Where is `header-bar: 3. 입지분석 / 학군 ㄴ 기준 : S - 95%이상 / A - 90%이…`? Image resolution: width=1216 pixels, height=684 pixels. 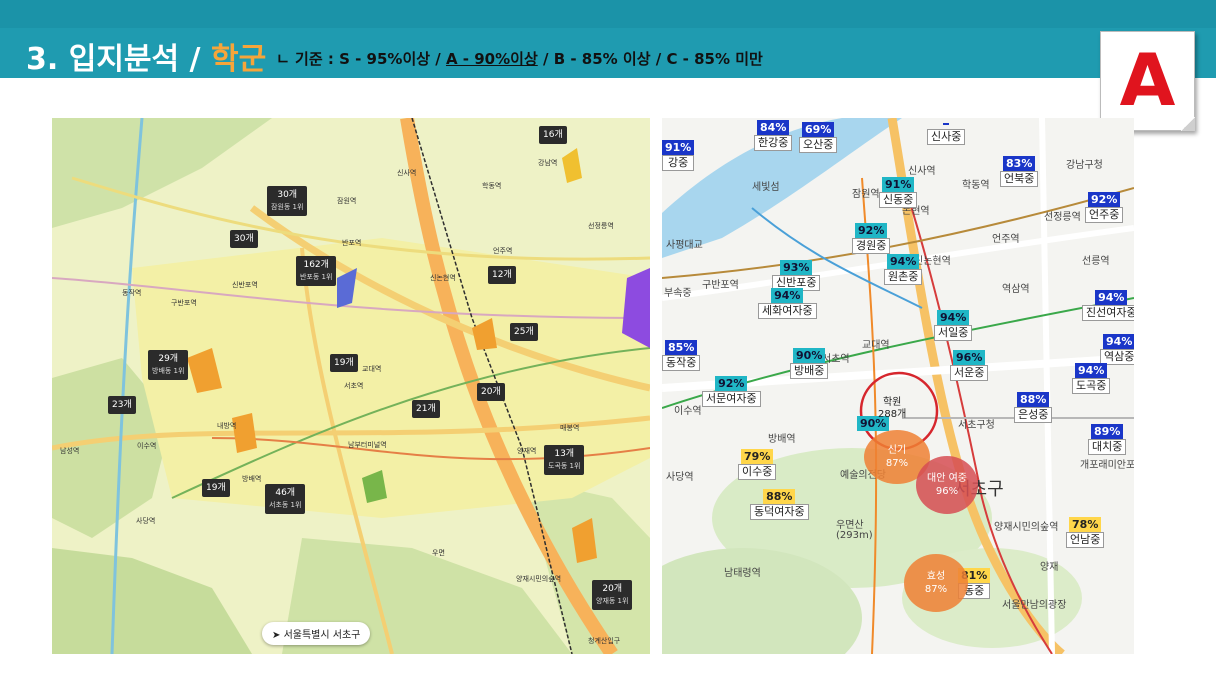
header-bar: 3. 입지분석 / 학군 ㄴ 기준 : S - 95%이상 / A - 90%이… is located at coordinates (608, 39).